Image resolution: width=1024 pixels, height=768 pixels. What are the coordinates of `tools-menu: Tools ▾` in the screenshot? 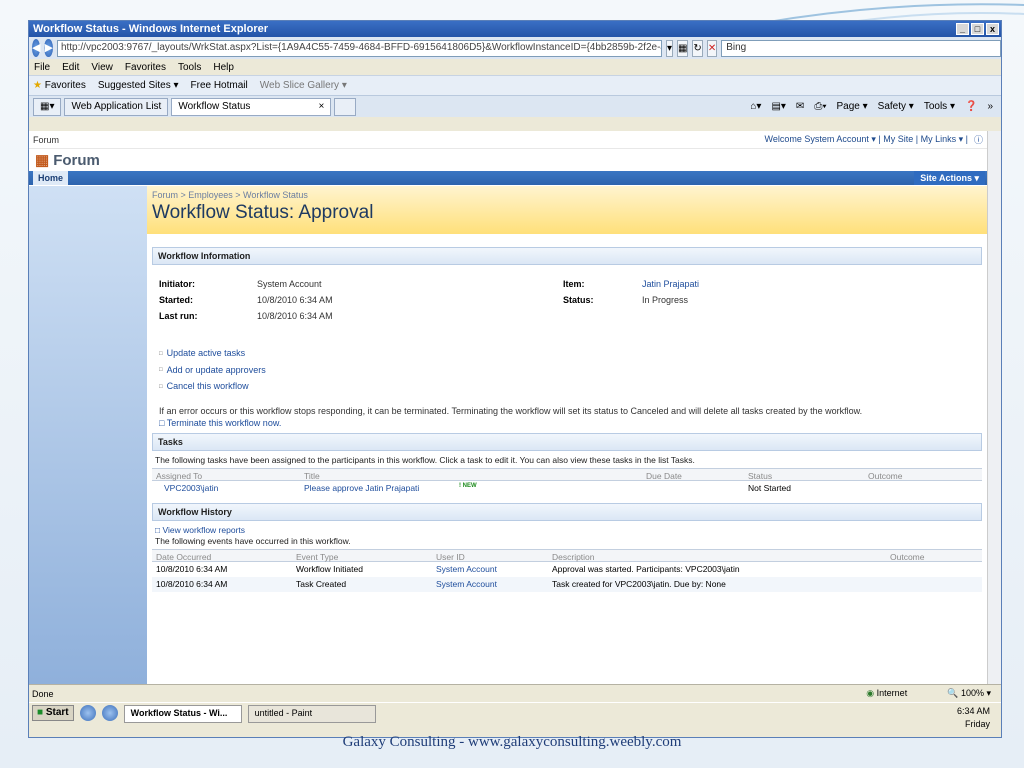 It's located at (939, 106).